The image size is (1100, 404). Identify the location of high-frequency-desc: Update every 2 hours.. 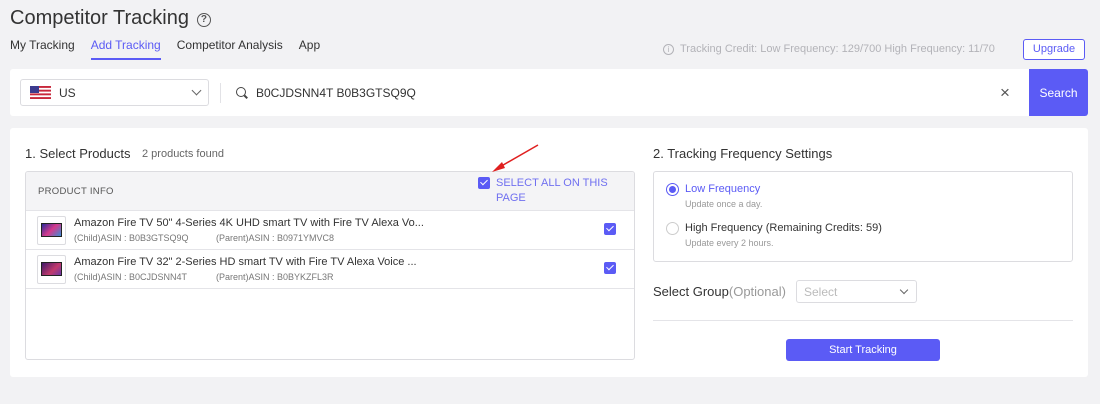
(729, 243).